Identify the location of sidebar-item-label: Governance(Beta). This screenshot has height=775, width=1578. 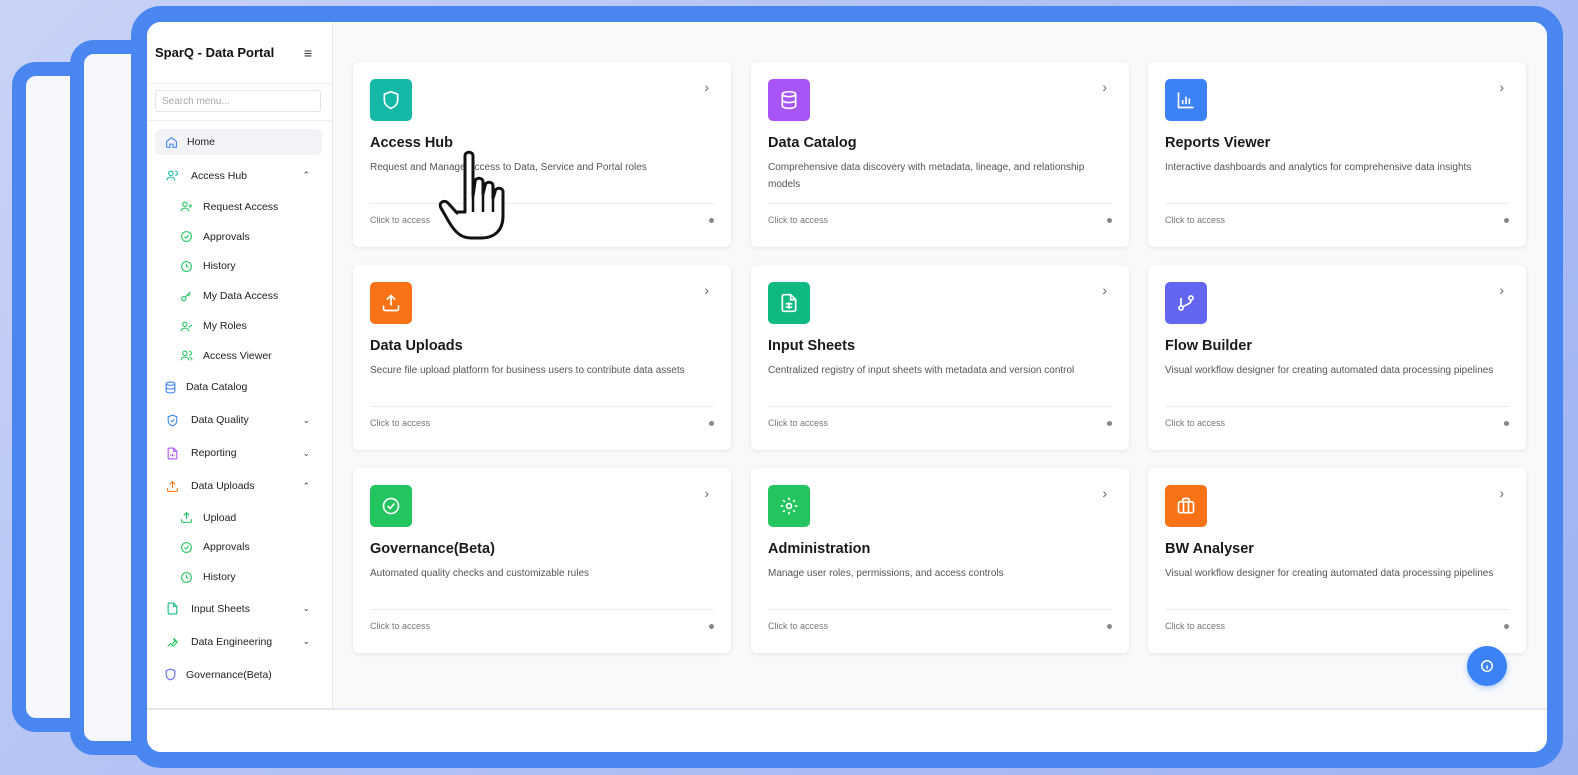
(229, 674).